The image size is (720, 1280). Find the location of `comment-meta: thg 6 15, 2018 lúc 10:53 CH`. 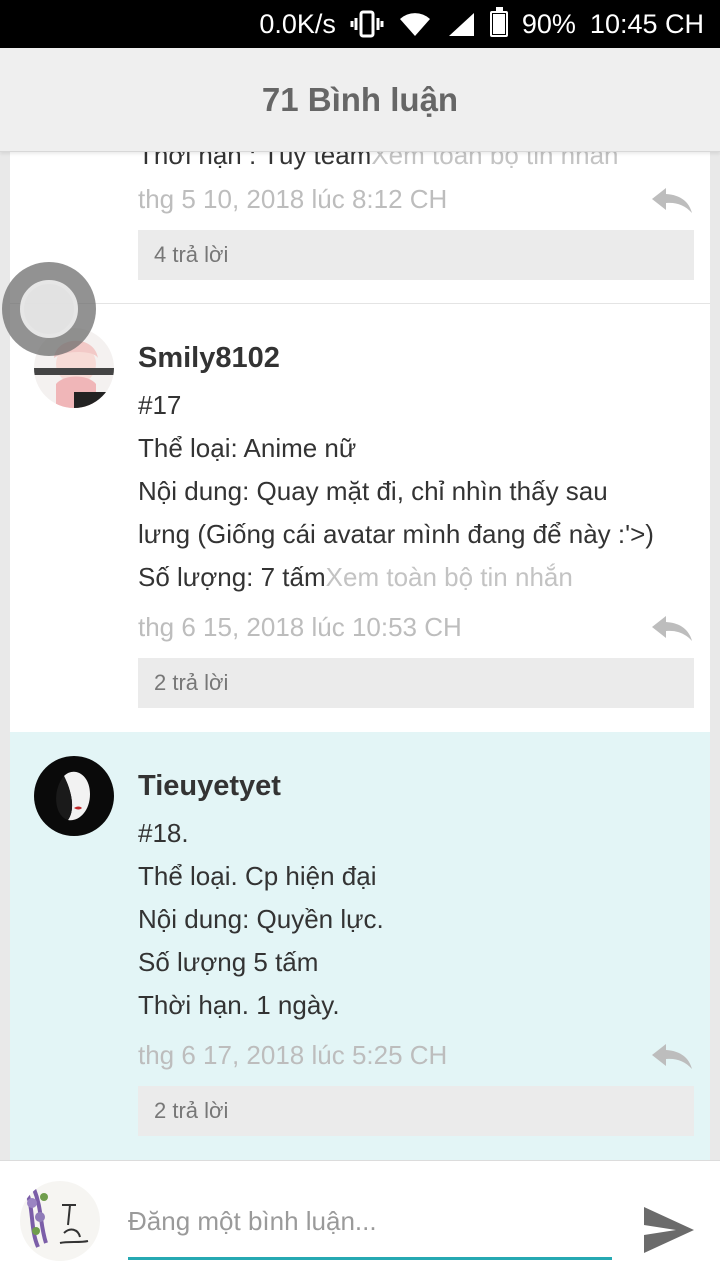

comment-meta: thg 6 15, 2018 lúc 10:53 CH is located at coordinates (416, 627).